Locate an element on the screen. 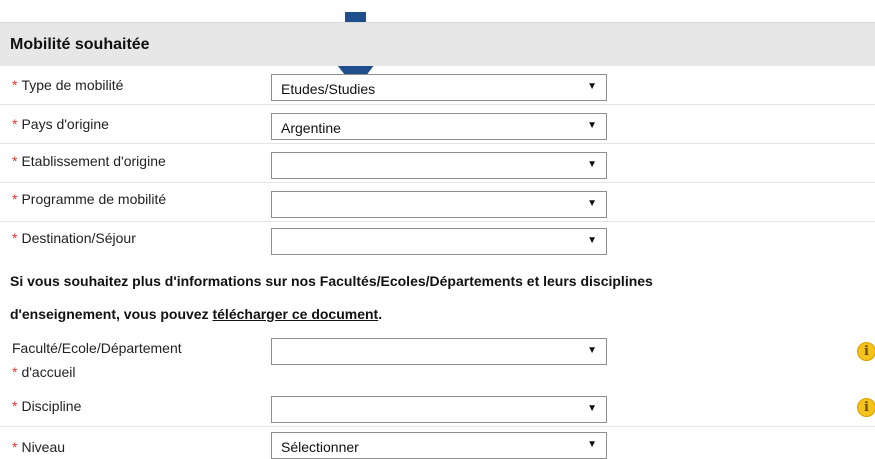  select-value: Sélectionner is located at coordinates (320, 447).